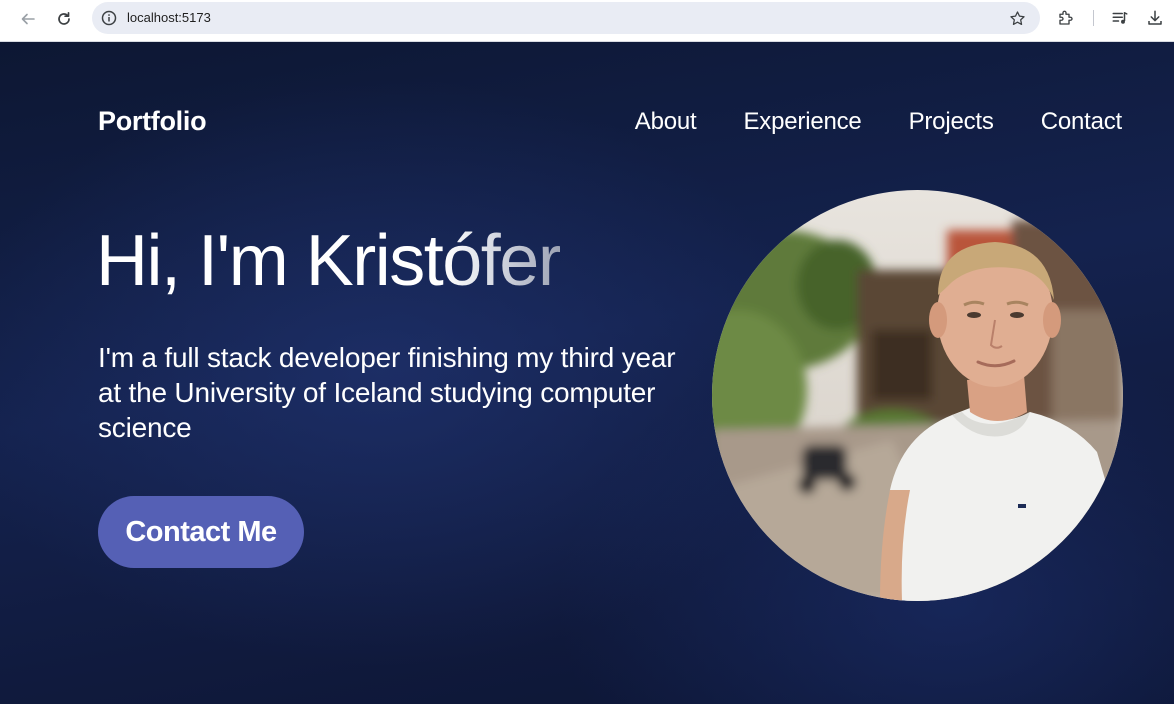 This screenshot has height=704, width=1174. Describe the element at coordinates (502, 261) in the screenshot. I see `hero-title-faded: ófer` at that location.